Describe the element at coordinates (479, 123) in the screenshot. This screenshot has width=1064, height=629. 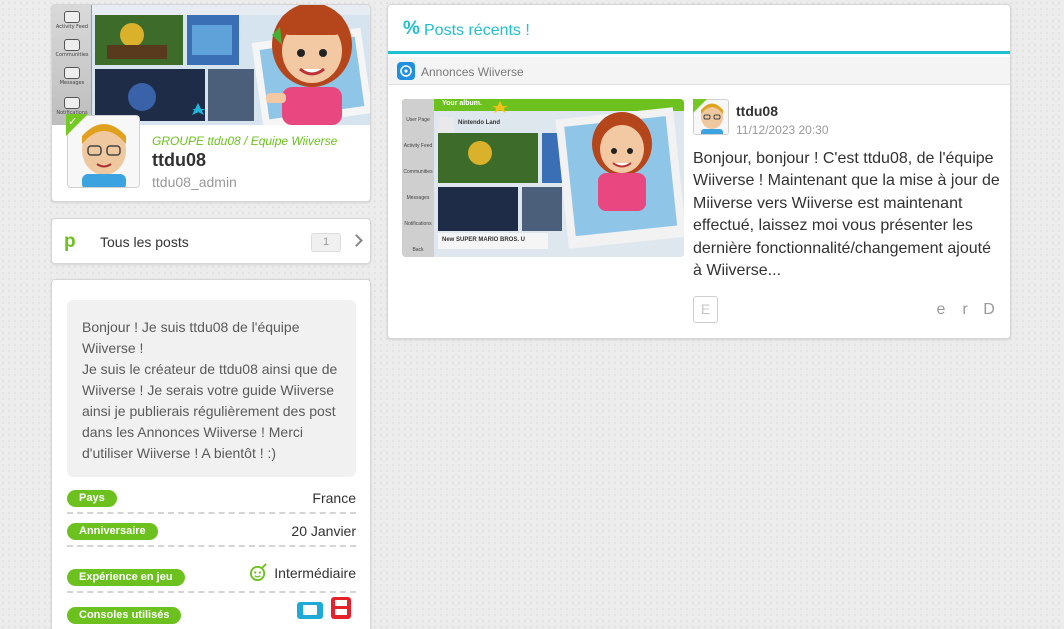
I see `screenshot-game-1: Nintendo Land` at that location.